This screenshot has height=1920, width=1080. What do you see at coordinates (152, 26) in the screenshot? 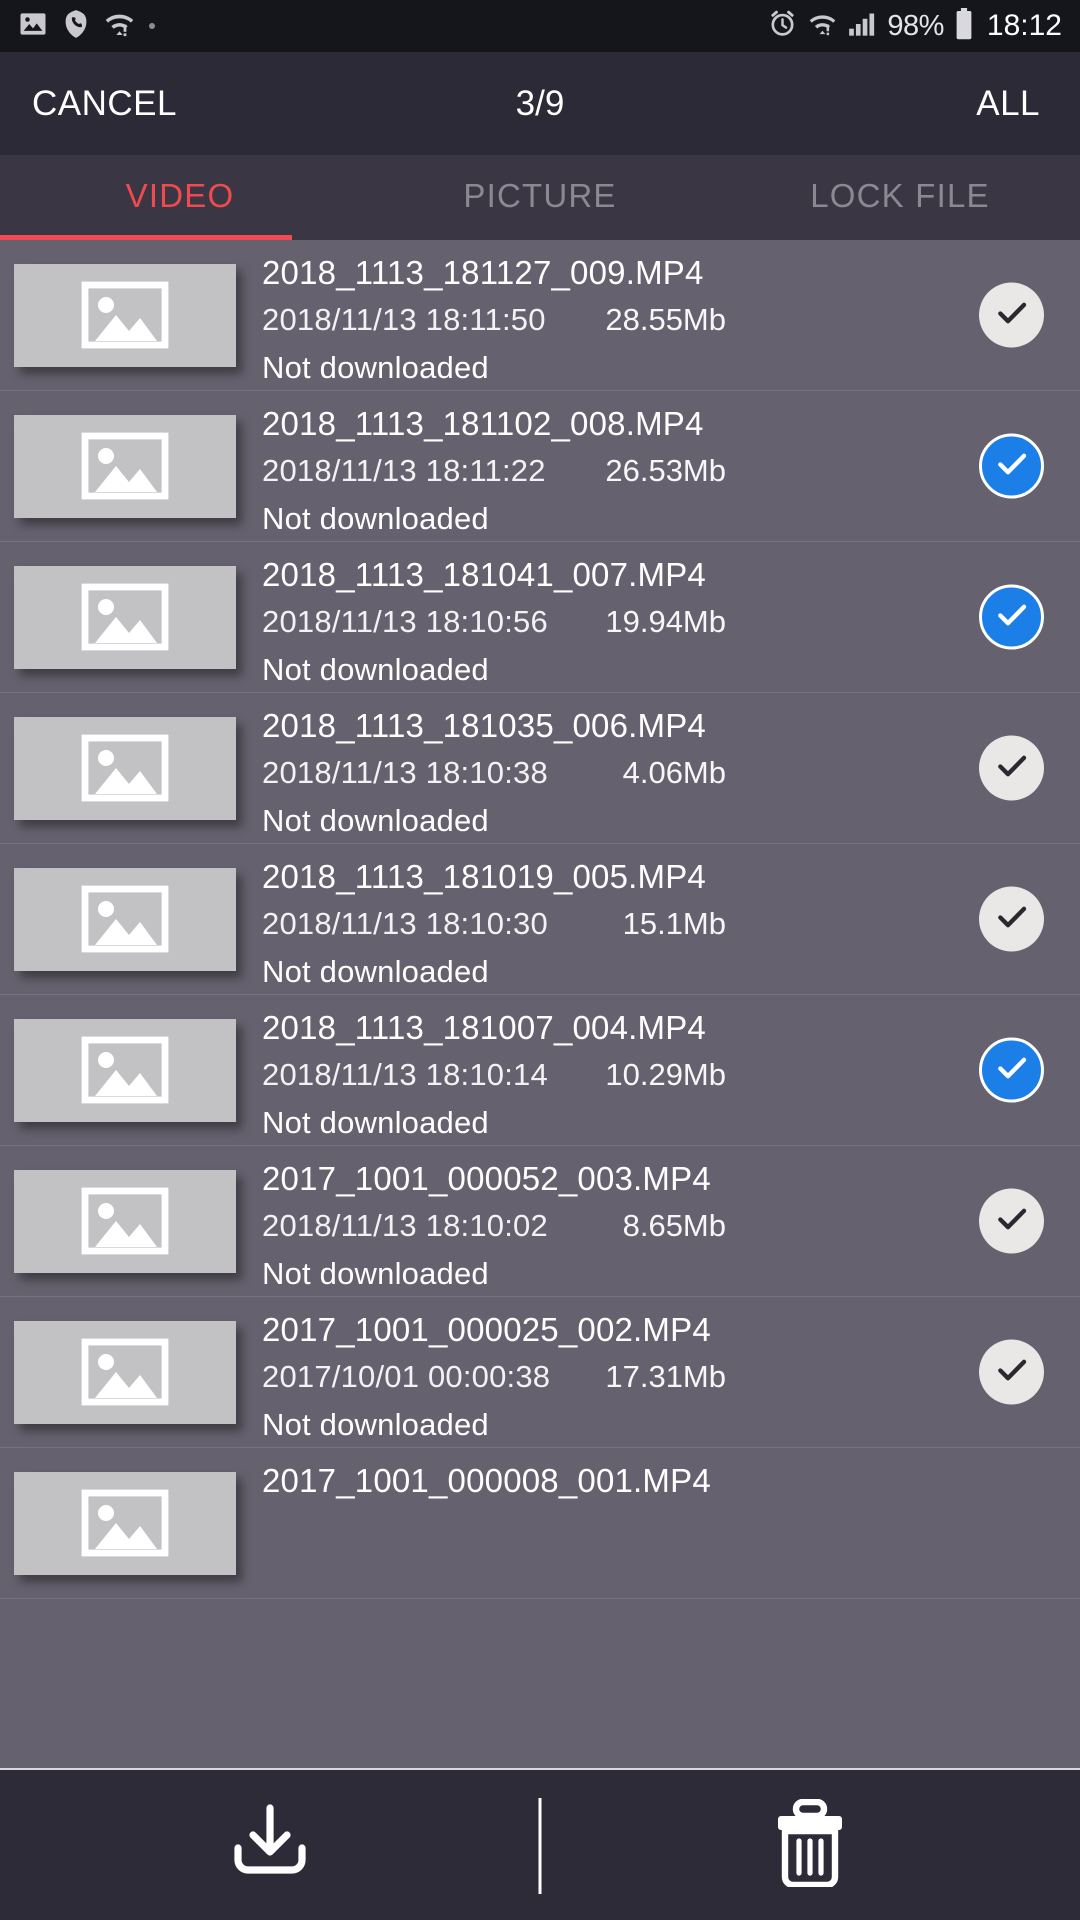
I see `more-dot-icon` at bounding box center [152, 26].